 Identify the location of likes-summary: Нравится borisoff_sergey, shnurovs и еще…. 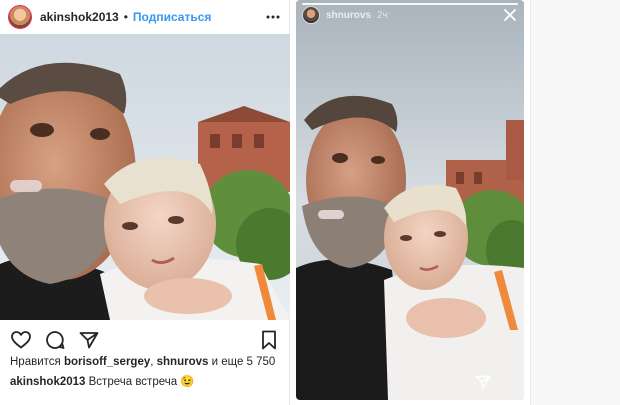
(147, 364).